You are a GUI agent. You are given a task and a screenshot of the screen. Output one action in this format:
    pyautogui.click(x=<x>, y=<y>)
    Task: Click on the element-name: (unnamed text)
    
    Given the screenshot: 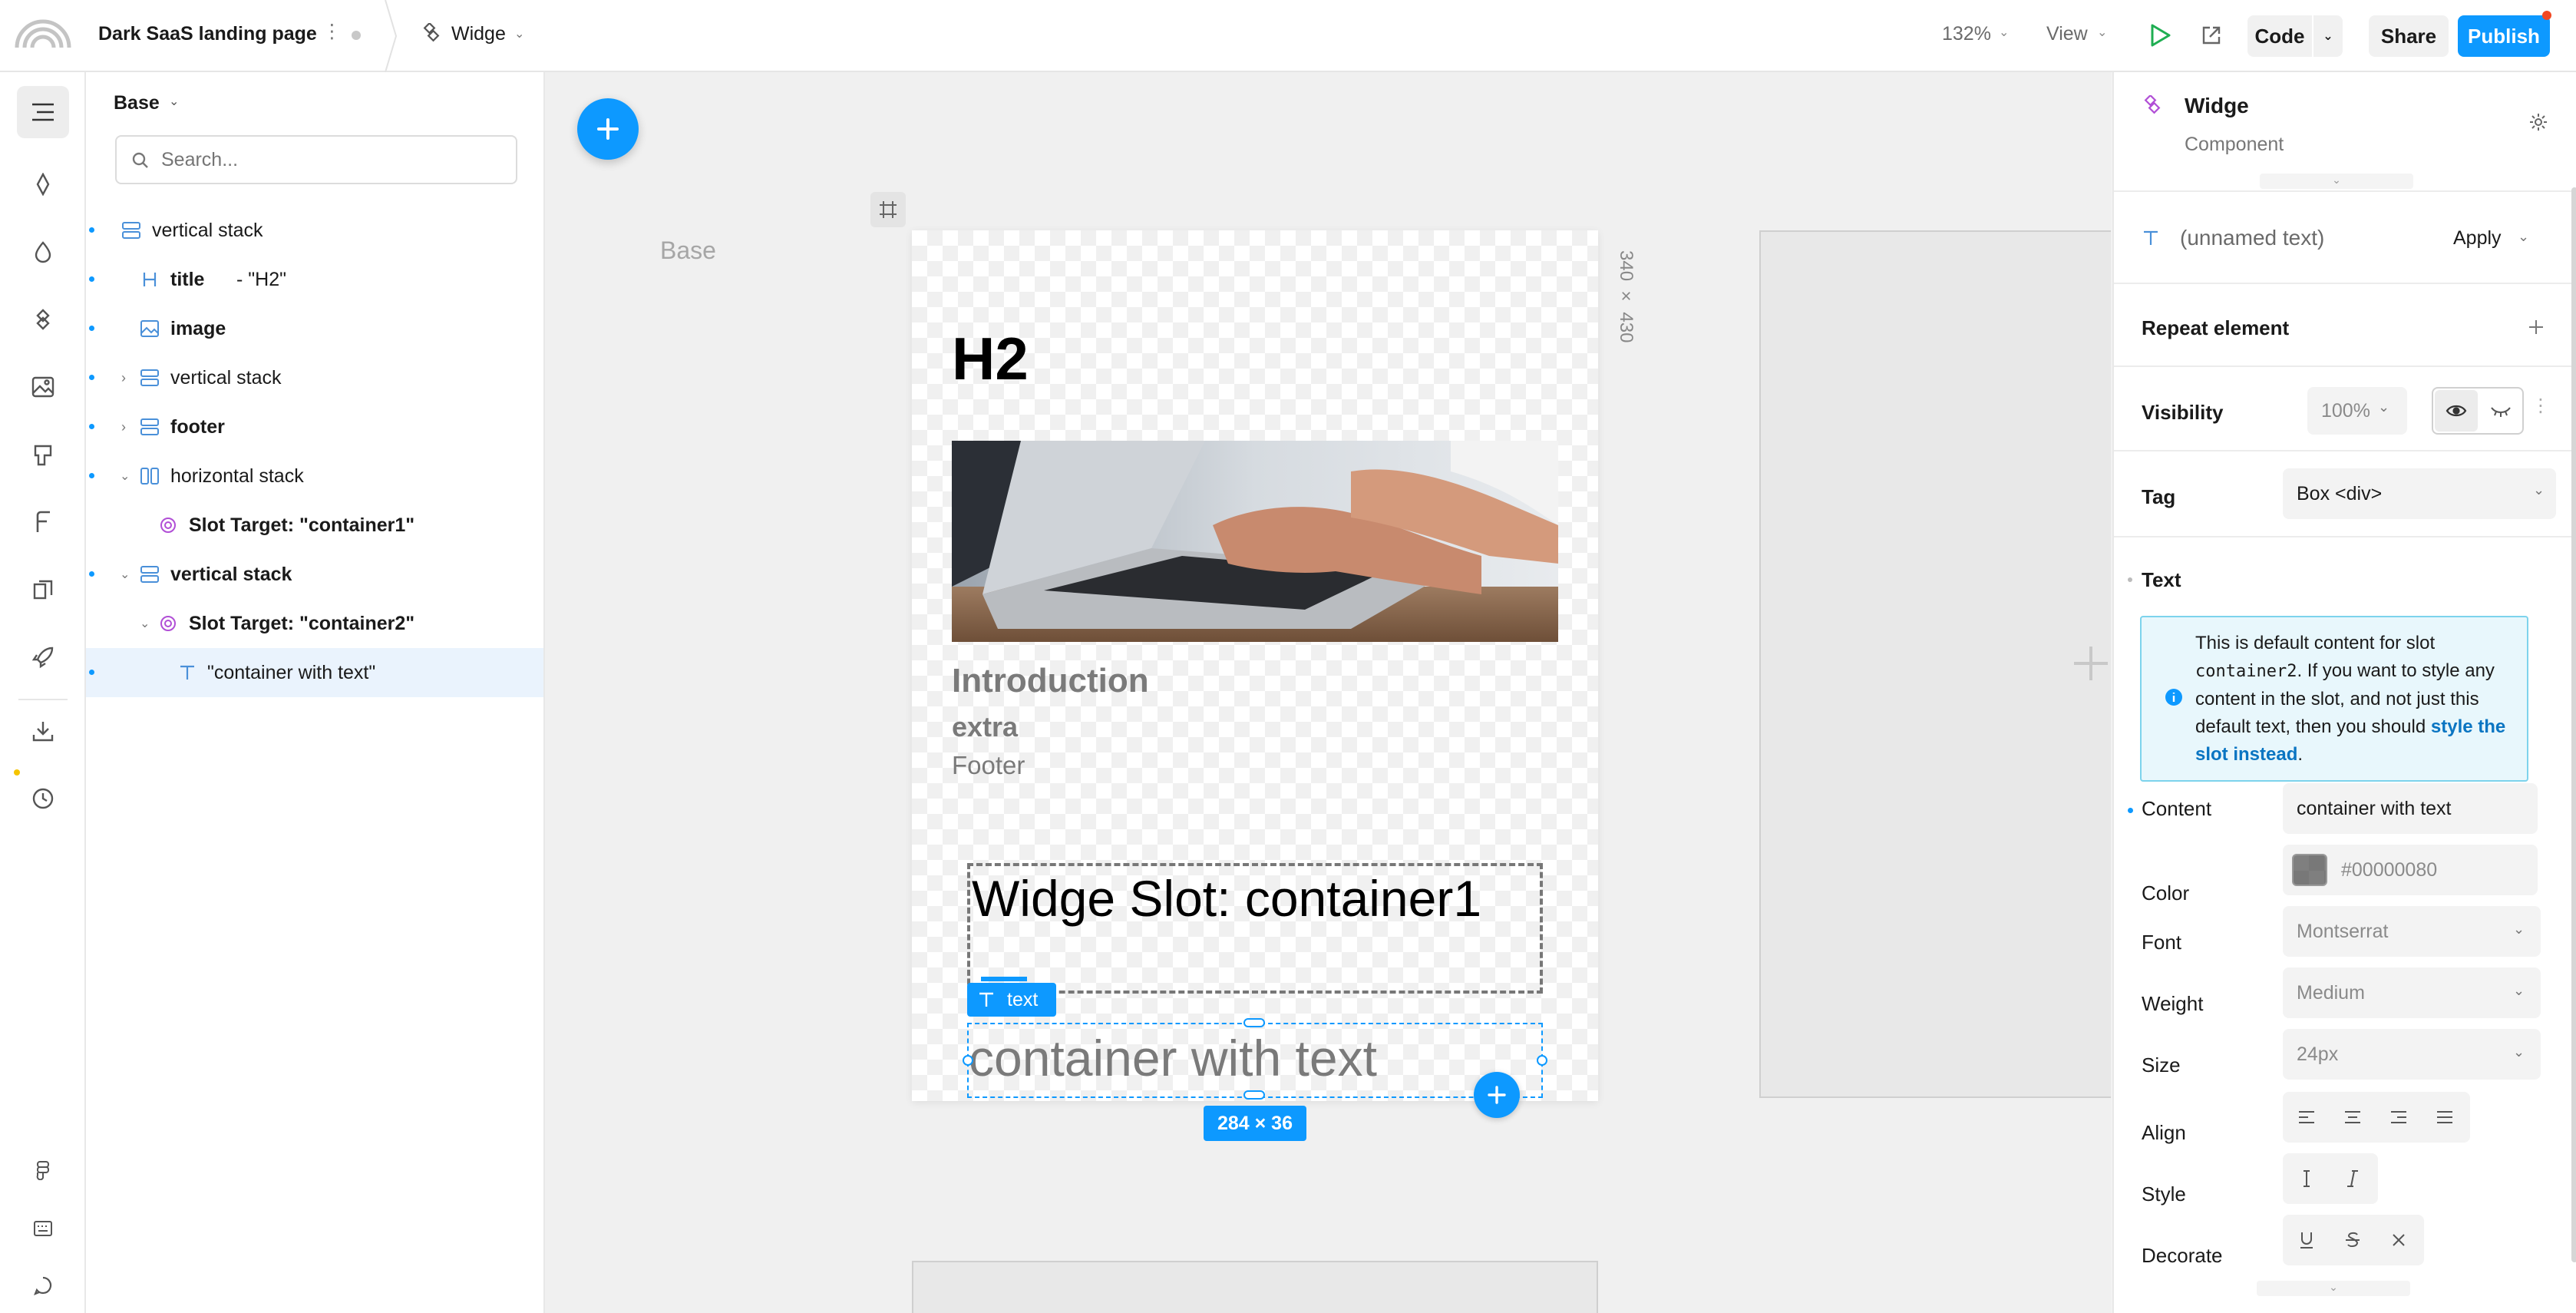 What is the action you would take?
    pyautogui.click(x=2252, y=238)
    